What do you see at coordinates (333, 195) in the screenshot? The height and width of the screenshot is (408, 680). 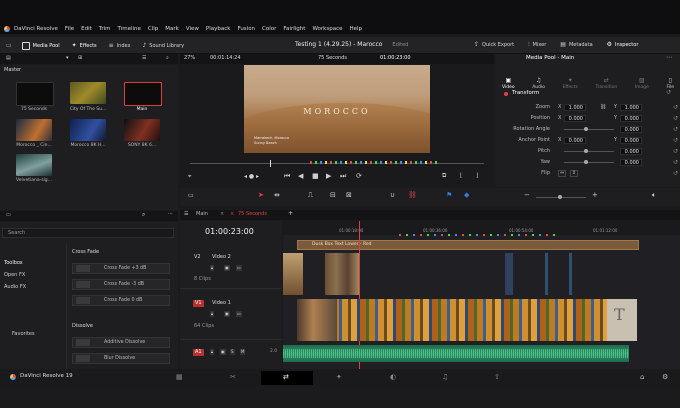 I see `insert-icon: ⊟` at bounding box center [333, 195].